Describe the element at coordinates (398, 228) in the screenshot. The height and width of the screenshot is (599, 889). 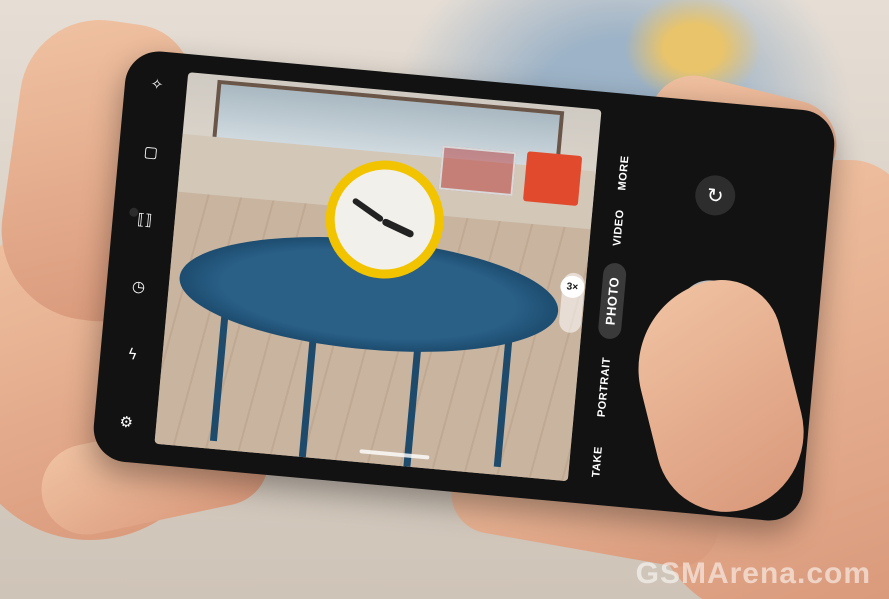
I see `clock-hour-hand` at that location.